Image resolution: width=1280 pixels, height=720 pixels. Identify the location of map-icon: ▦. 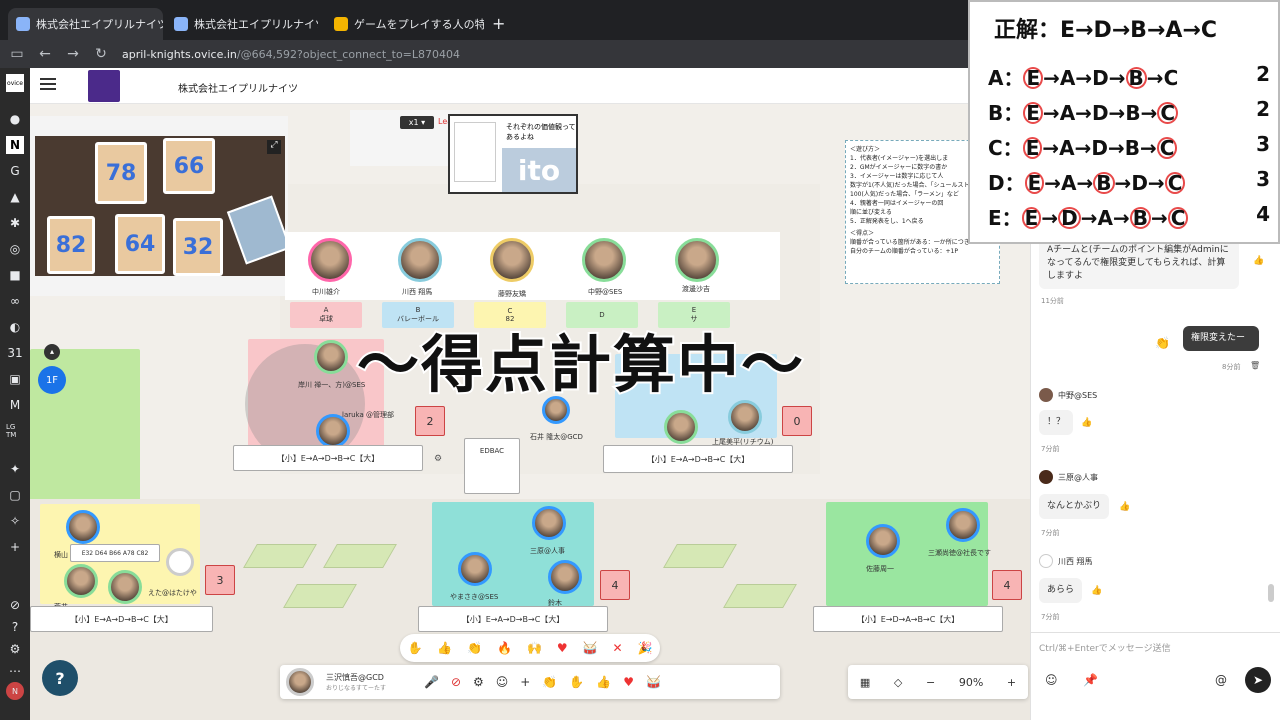
(865, 682).